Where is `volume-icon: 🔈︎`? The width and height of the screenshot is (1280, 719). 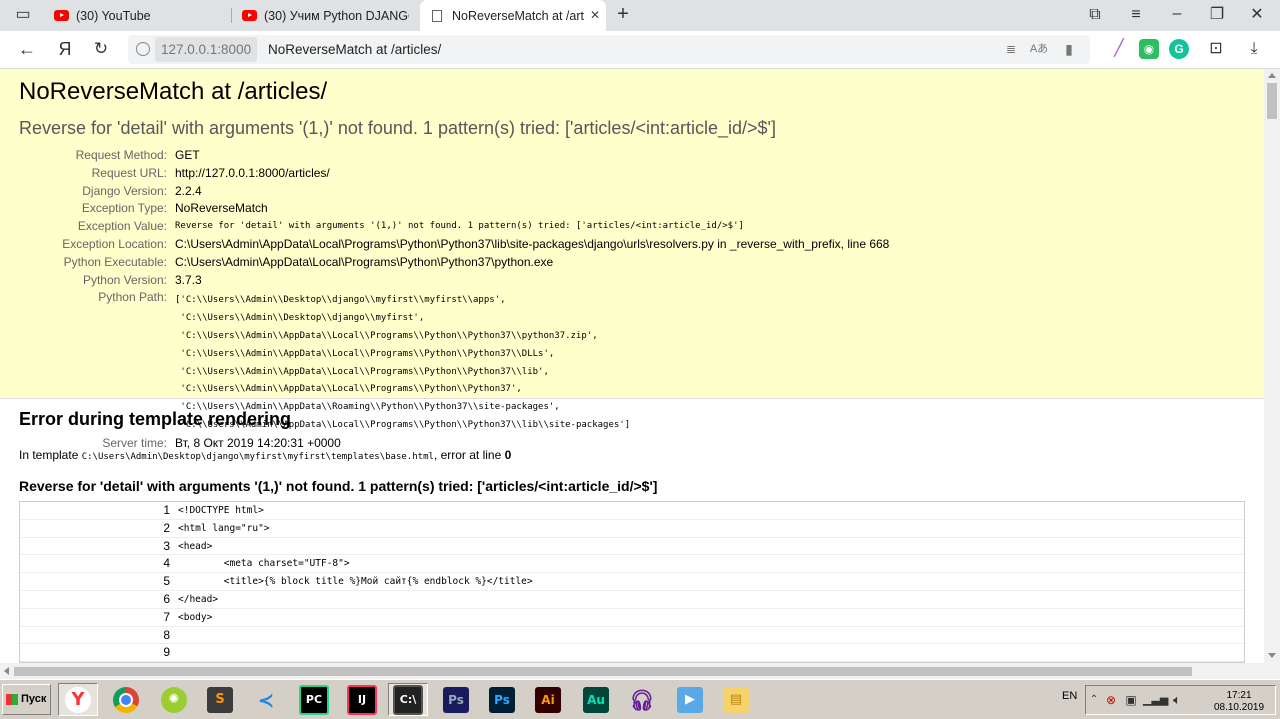
volume-icon: 🔈︎ is located at coordinates (1177, 700).